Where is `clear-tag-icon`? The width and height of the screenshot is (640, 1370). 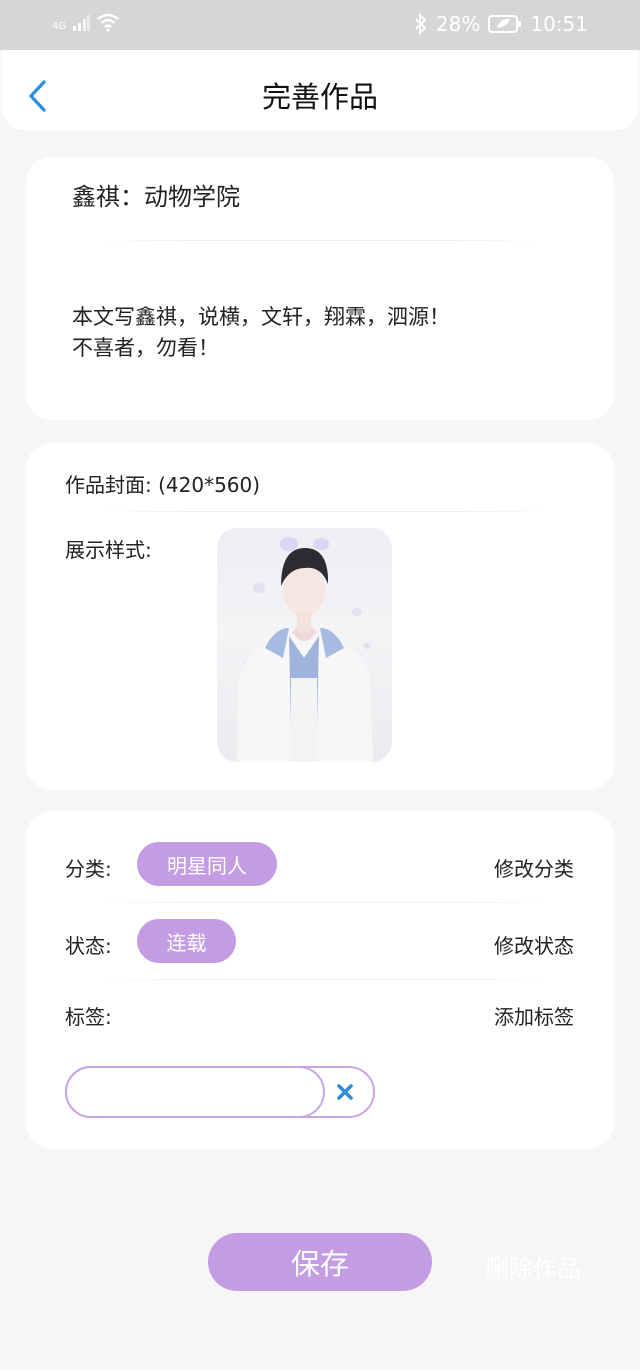 clear-tag-icon is located at coordinates (345, 1092).